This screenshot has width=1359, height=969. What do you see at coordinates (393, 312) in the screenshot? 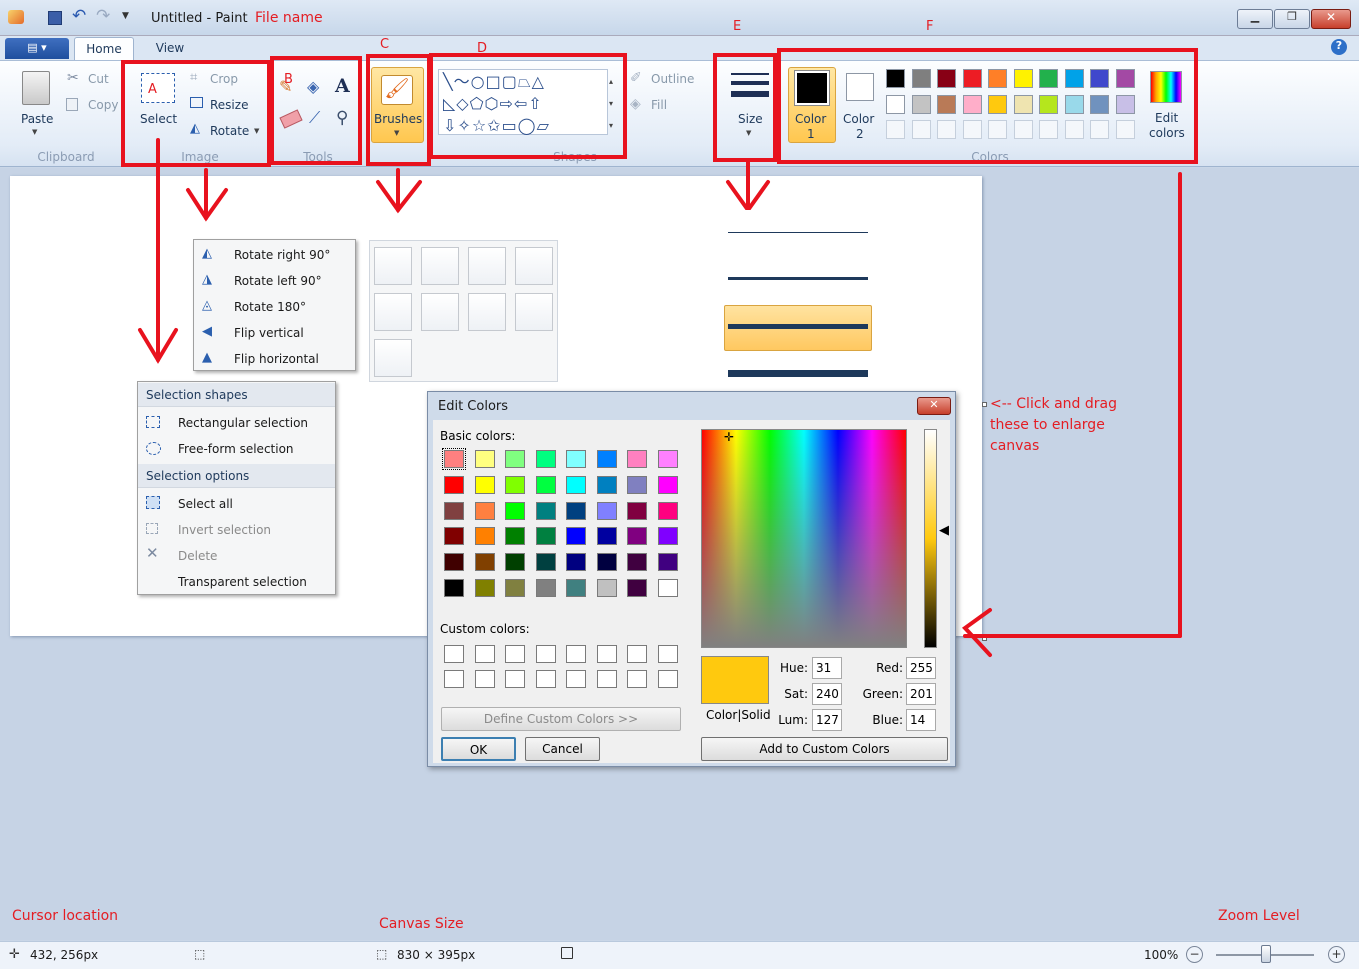
I see `oil-brush-option` at bounding box center [393, 312].